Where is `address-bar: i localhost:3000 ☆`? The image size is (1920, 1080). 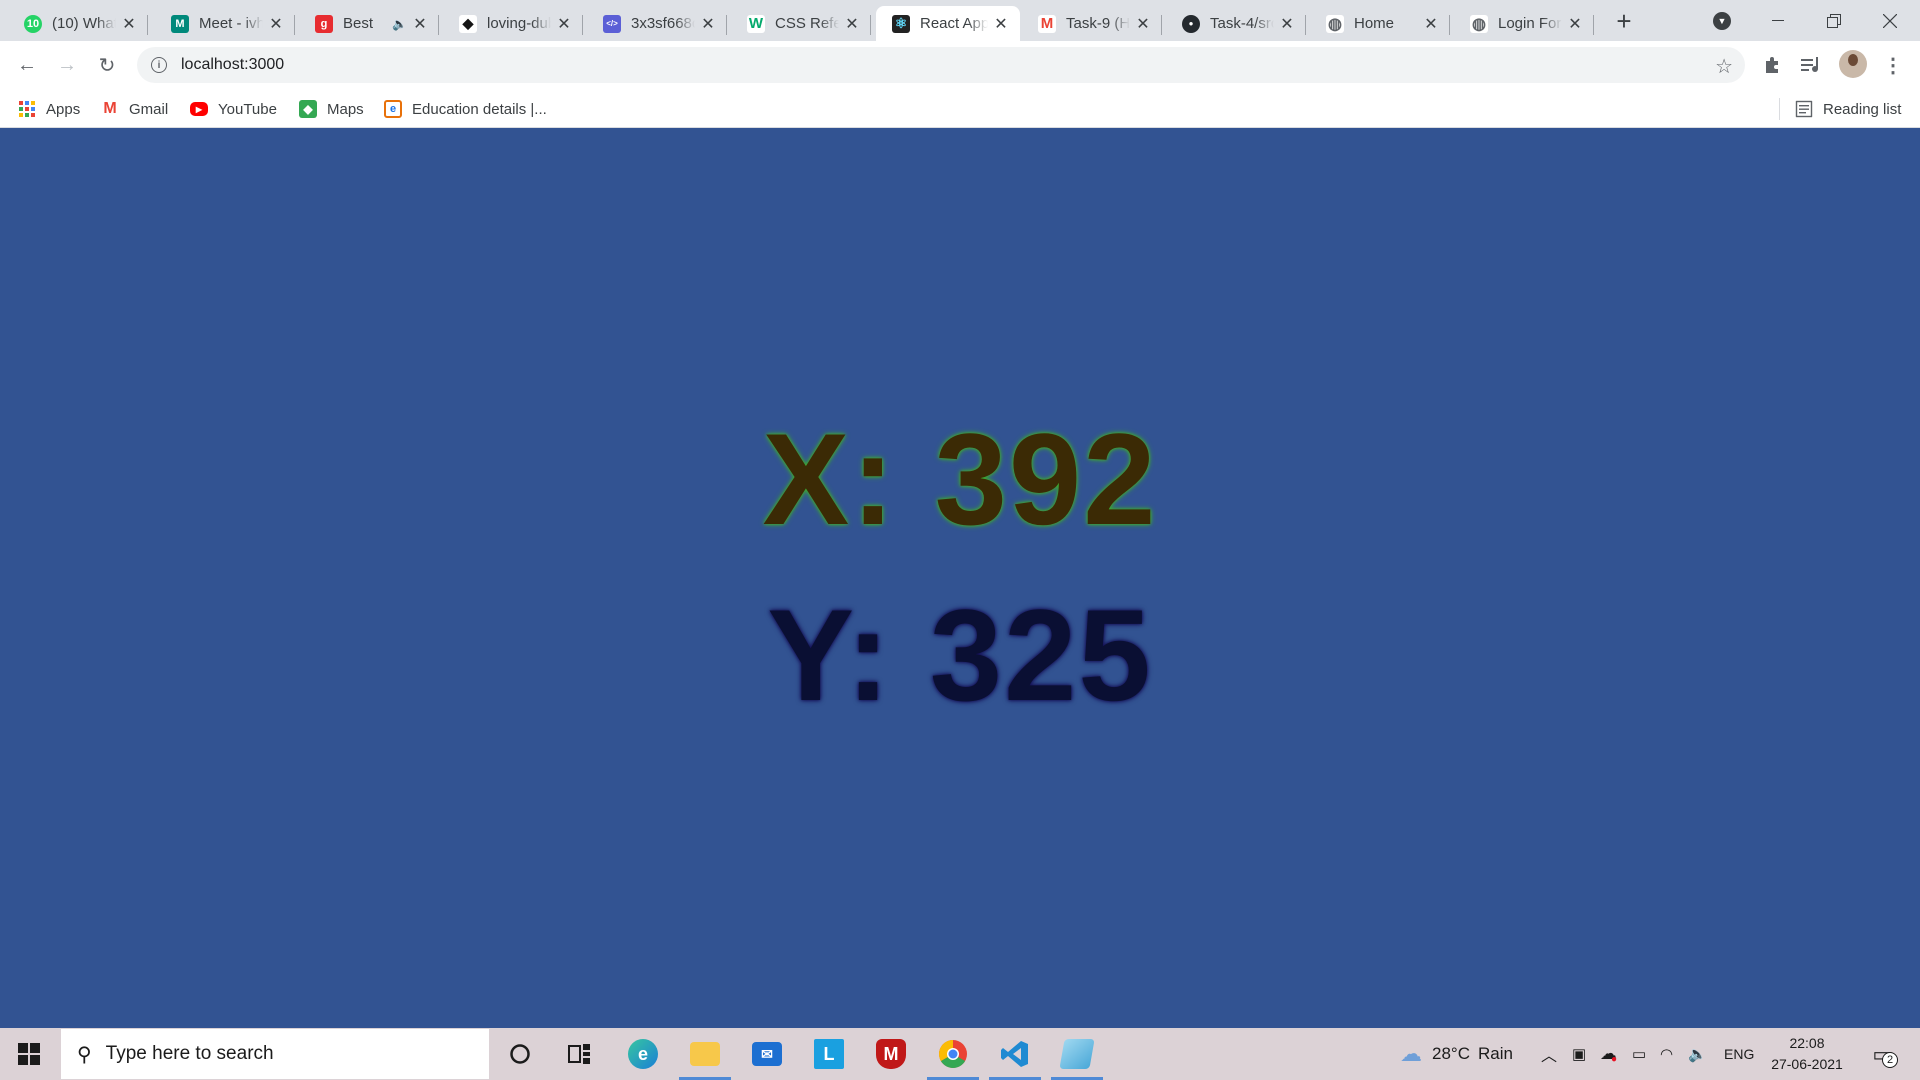
address-bar: i localhost:3000 ☆ is located at coordinates (941, 65).